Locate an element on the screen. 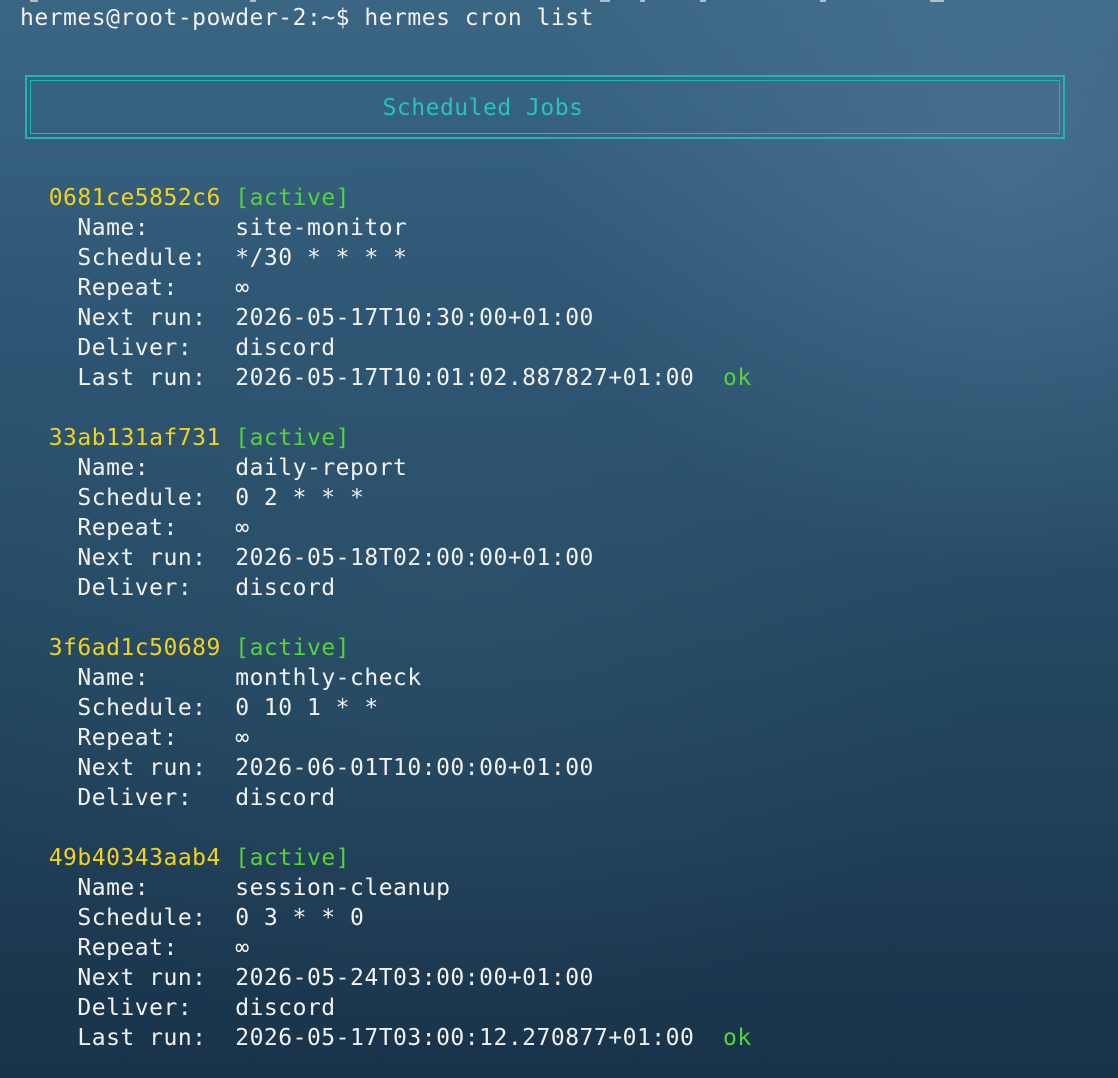 Image resolution: width=1118 pixels, height=1078 pixels. job-schedule-row: Schedule: 0 3 * * 0 is located at coordinates (192, 918).